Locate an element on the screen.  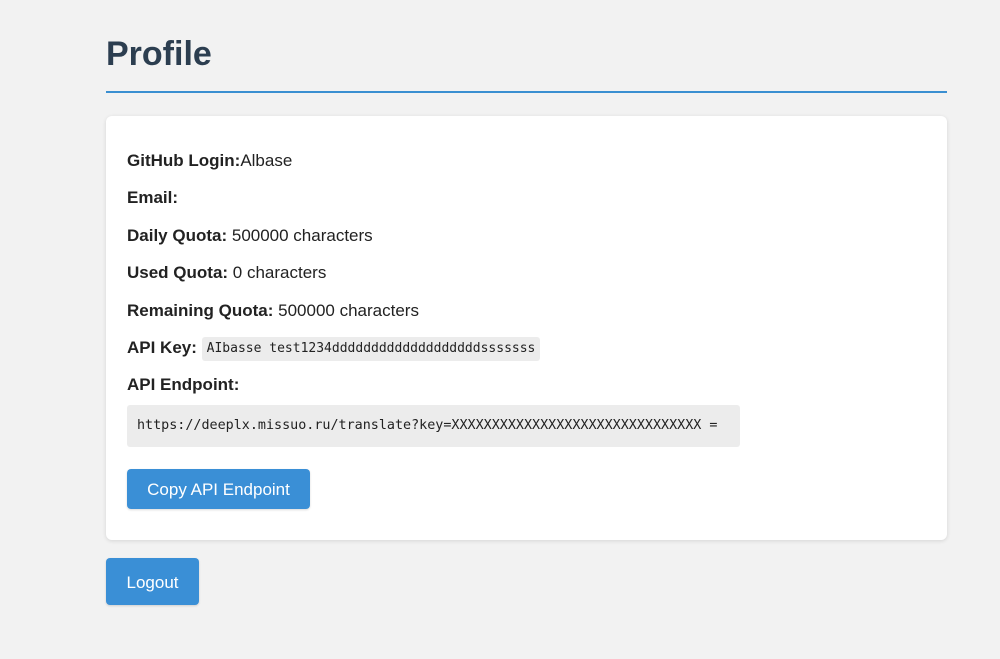
daily-quota-label: Daily Quota: is located at coordinates (177, 235).